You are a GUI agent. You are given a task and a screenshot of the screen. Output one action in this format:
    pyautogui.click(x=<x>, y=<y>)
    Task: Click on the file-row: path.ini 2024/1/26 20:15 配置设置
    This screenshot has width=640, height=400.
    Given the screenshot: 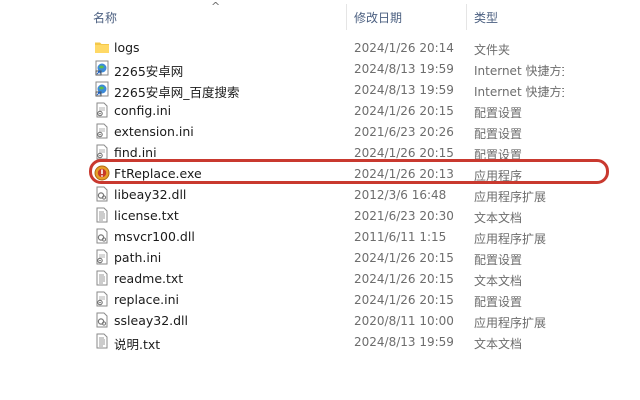 What is the action you would take?
    pyautogui.click(x=320, y=257)
    